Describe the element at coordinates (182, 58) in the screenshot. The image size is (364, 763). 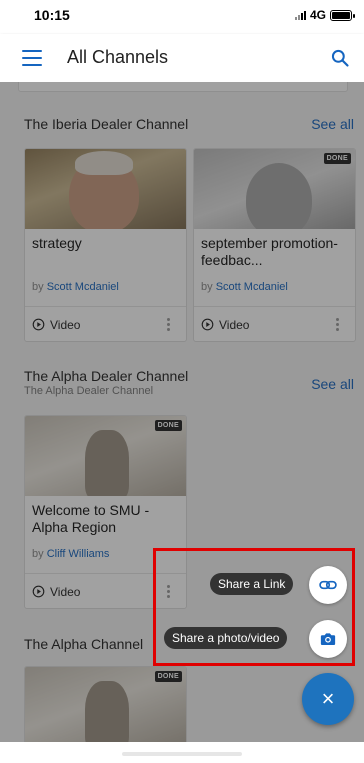
I see `app-bar: All Channels` at that location.